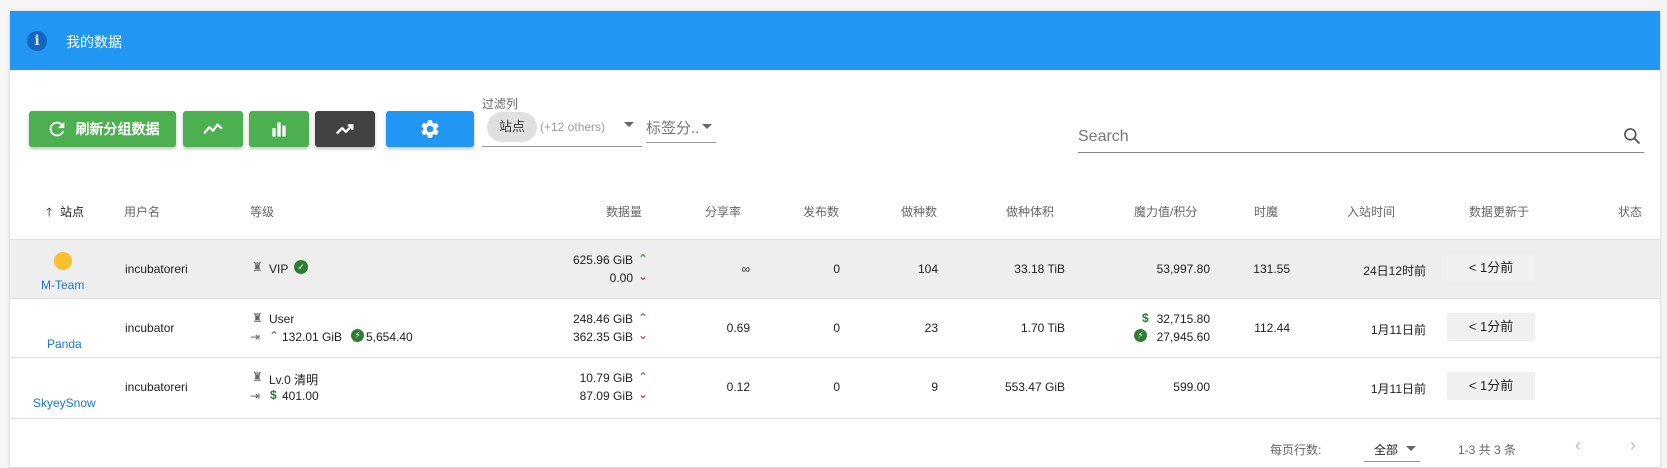  What do you see at coordinates (1183, 337) in the screenshot?
I see `bonus-secondary: 27,945.60` at bounding box center [1183, 337].